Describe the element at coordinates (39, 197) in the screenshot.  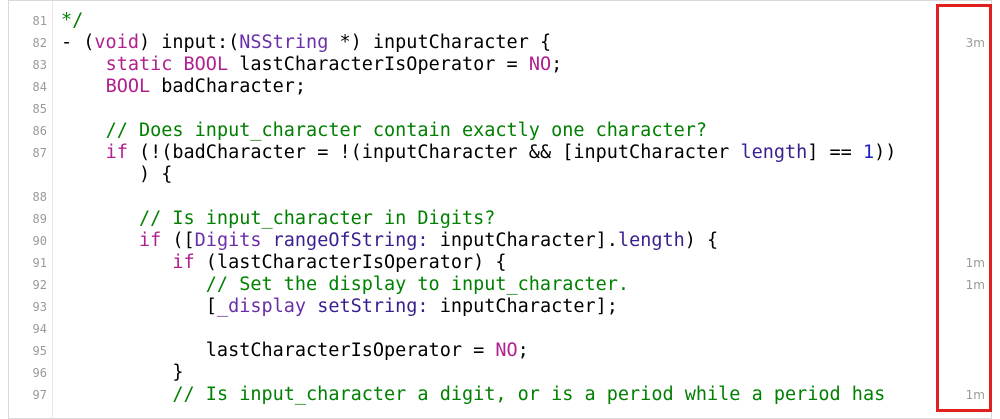
I see `line-number: 88` at that location.